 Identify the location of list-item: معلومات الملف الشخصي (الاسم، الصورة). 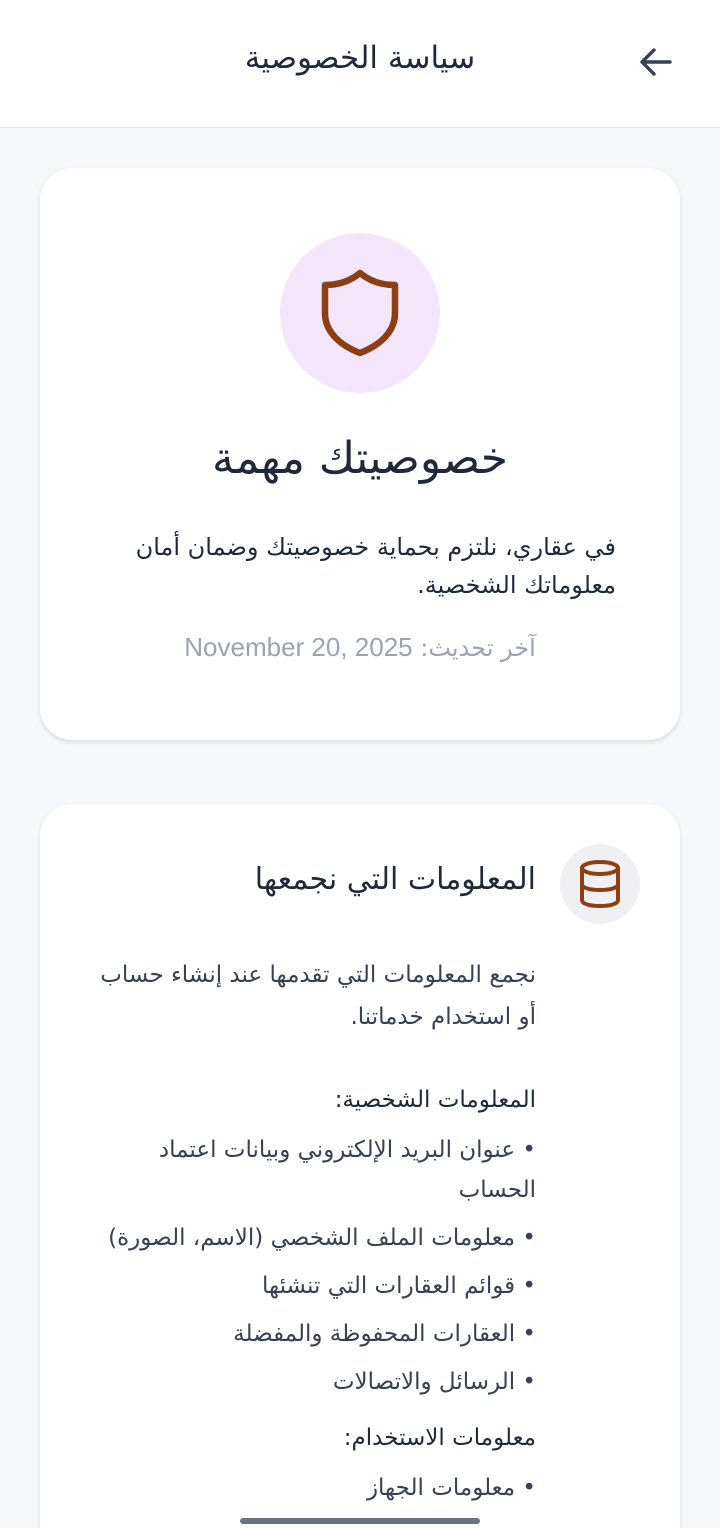
(308, 1238).